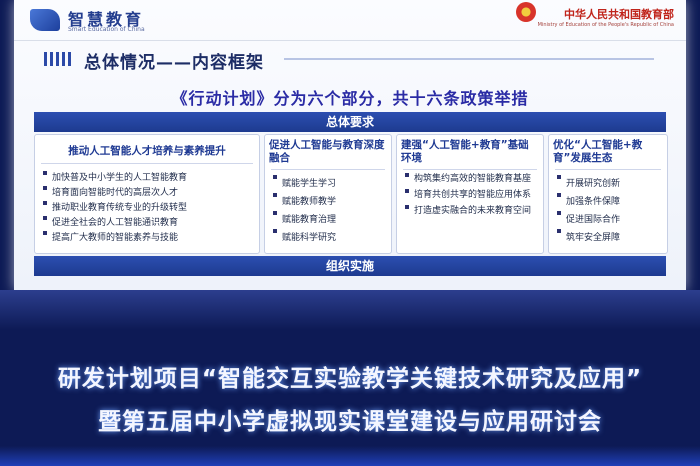 This screenshot has width=700, height=466. I want to click on ministry-name-cn: 中华人民共和国教育部, so click(619, 14).